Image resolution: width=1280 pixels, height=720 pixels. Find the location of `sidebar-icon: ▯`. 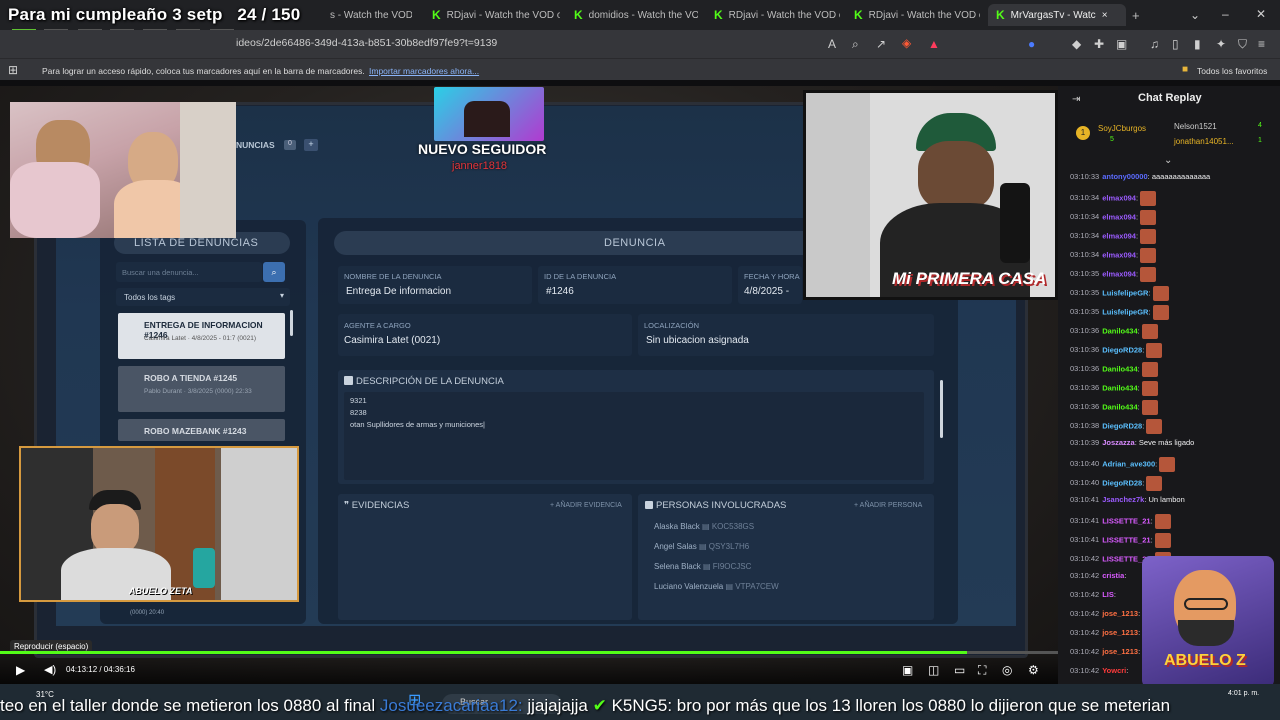

sidebar-icon: ▯ is located at coordinates (1175, 44).